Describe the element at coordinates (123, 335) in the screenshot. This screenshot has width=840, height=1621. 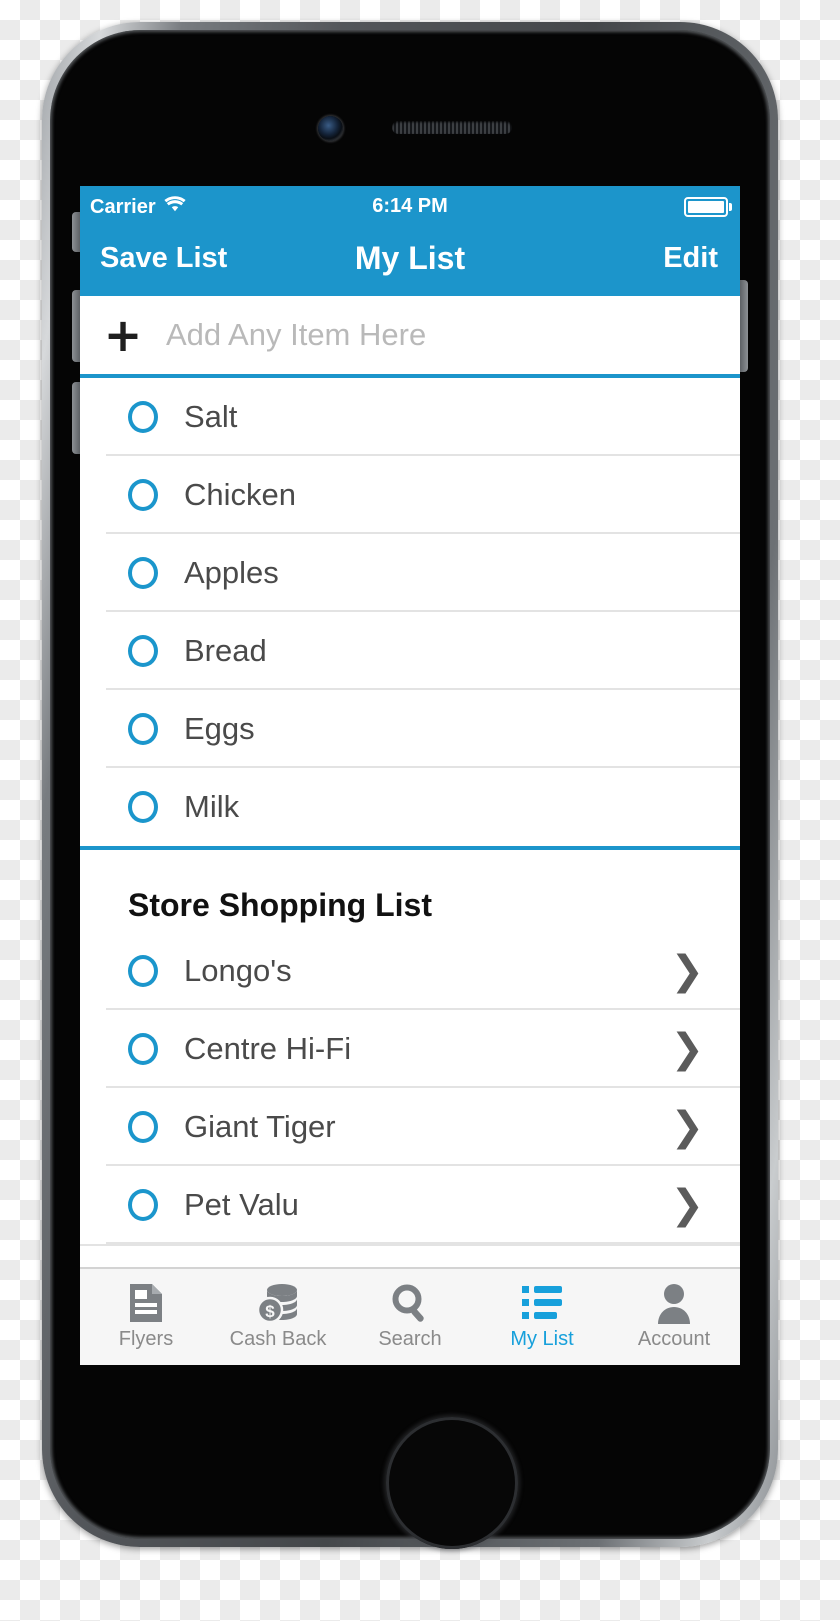
I see `plus-icon: +` at that location.